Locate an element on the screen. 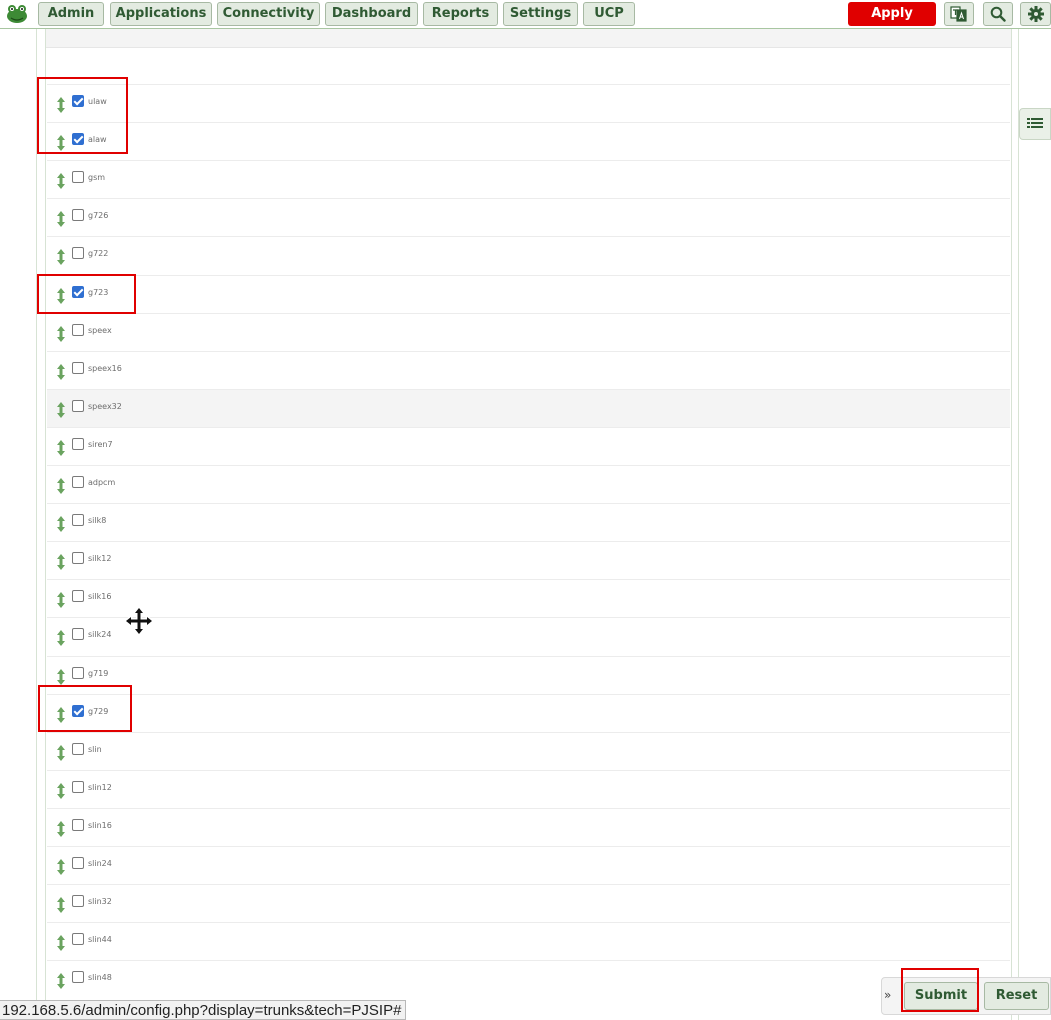  codec-row: slin44 is located at coordinates (528, 941).